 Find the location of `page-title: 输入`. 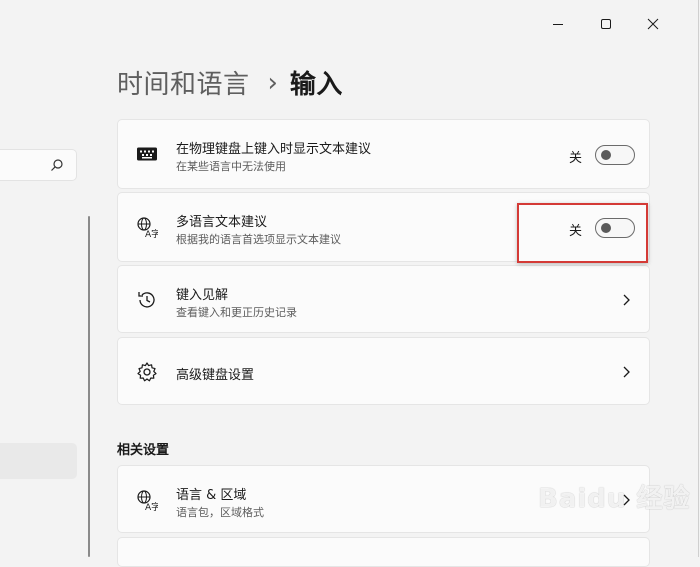

page-title: 输入 is located at coordinates (316, 85).